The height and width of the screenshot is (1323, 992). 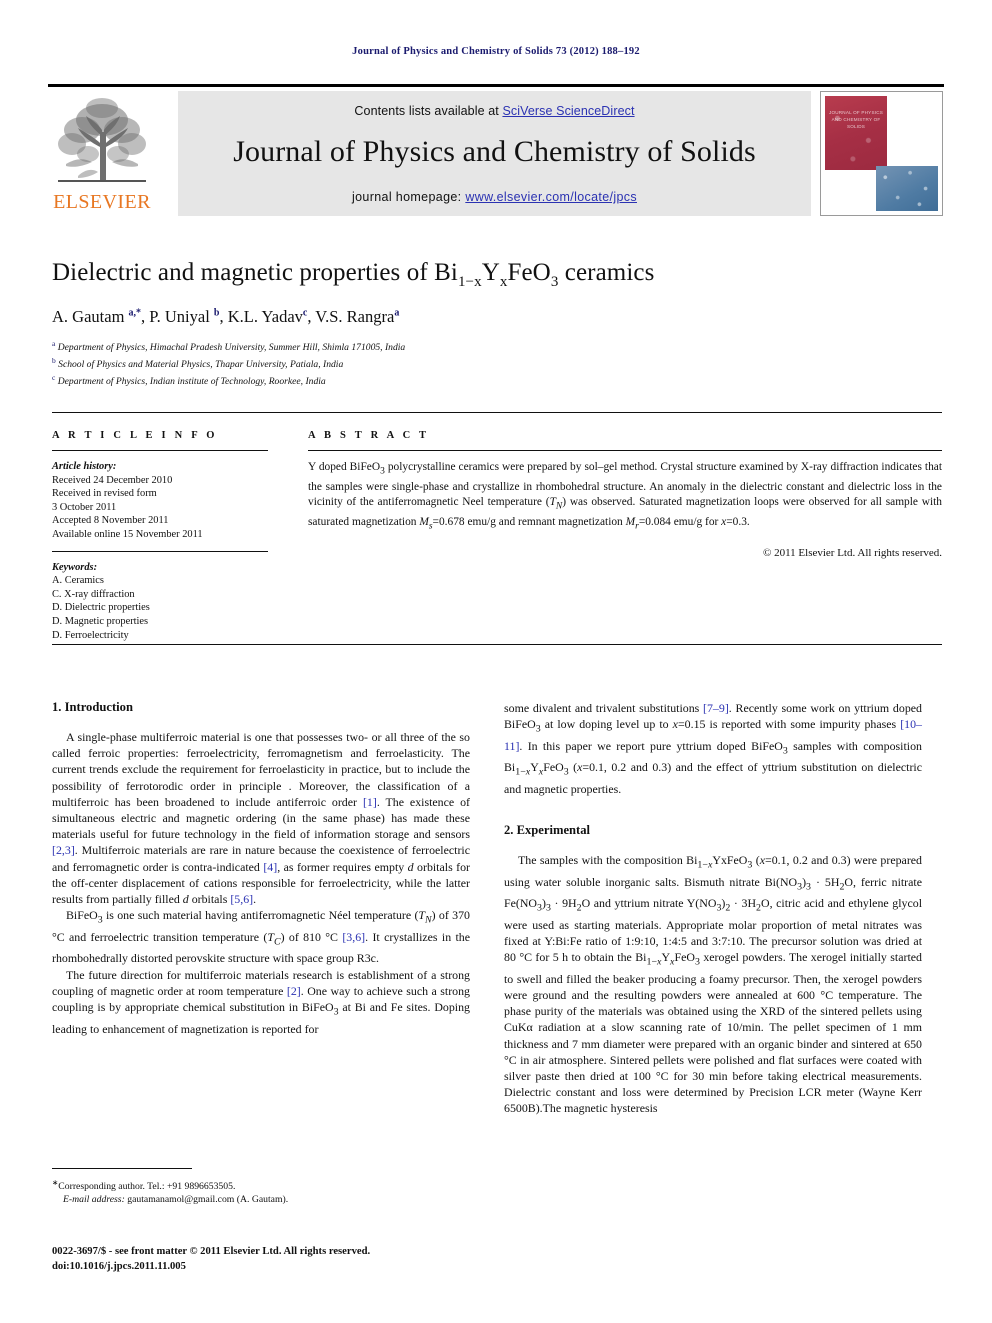 What do you see at coordinates (625, 450) in the screenshot?
I see `abstract-rule` at bounding box center [625, 450].